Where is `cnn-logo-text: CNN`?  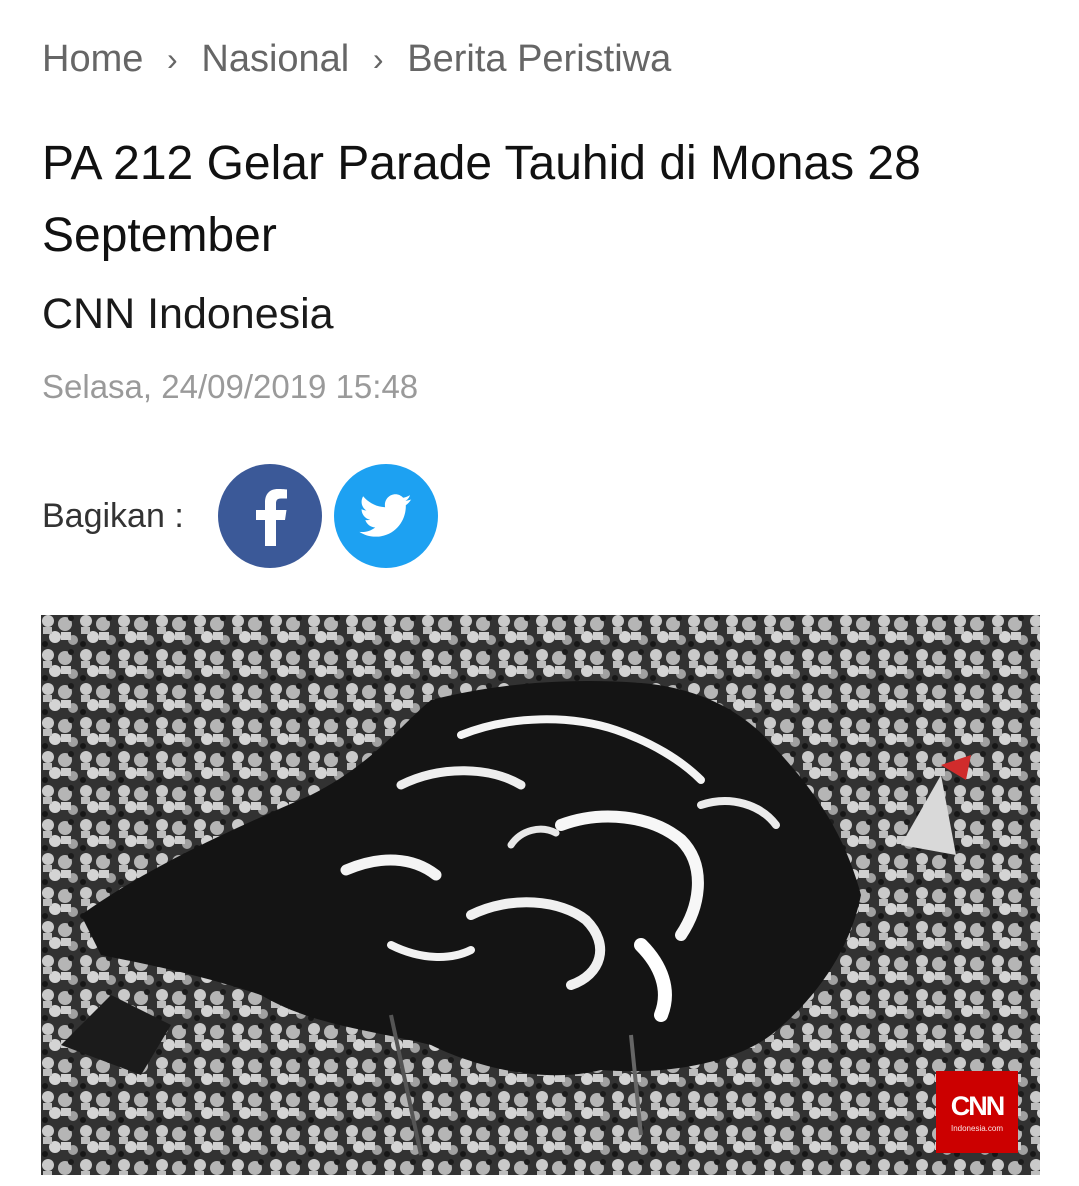 cnn-logo-text: CNN is located at coordinates (977, 1105).